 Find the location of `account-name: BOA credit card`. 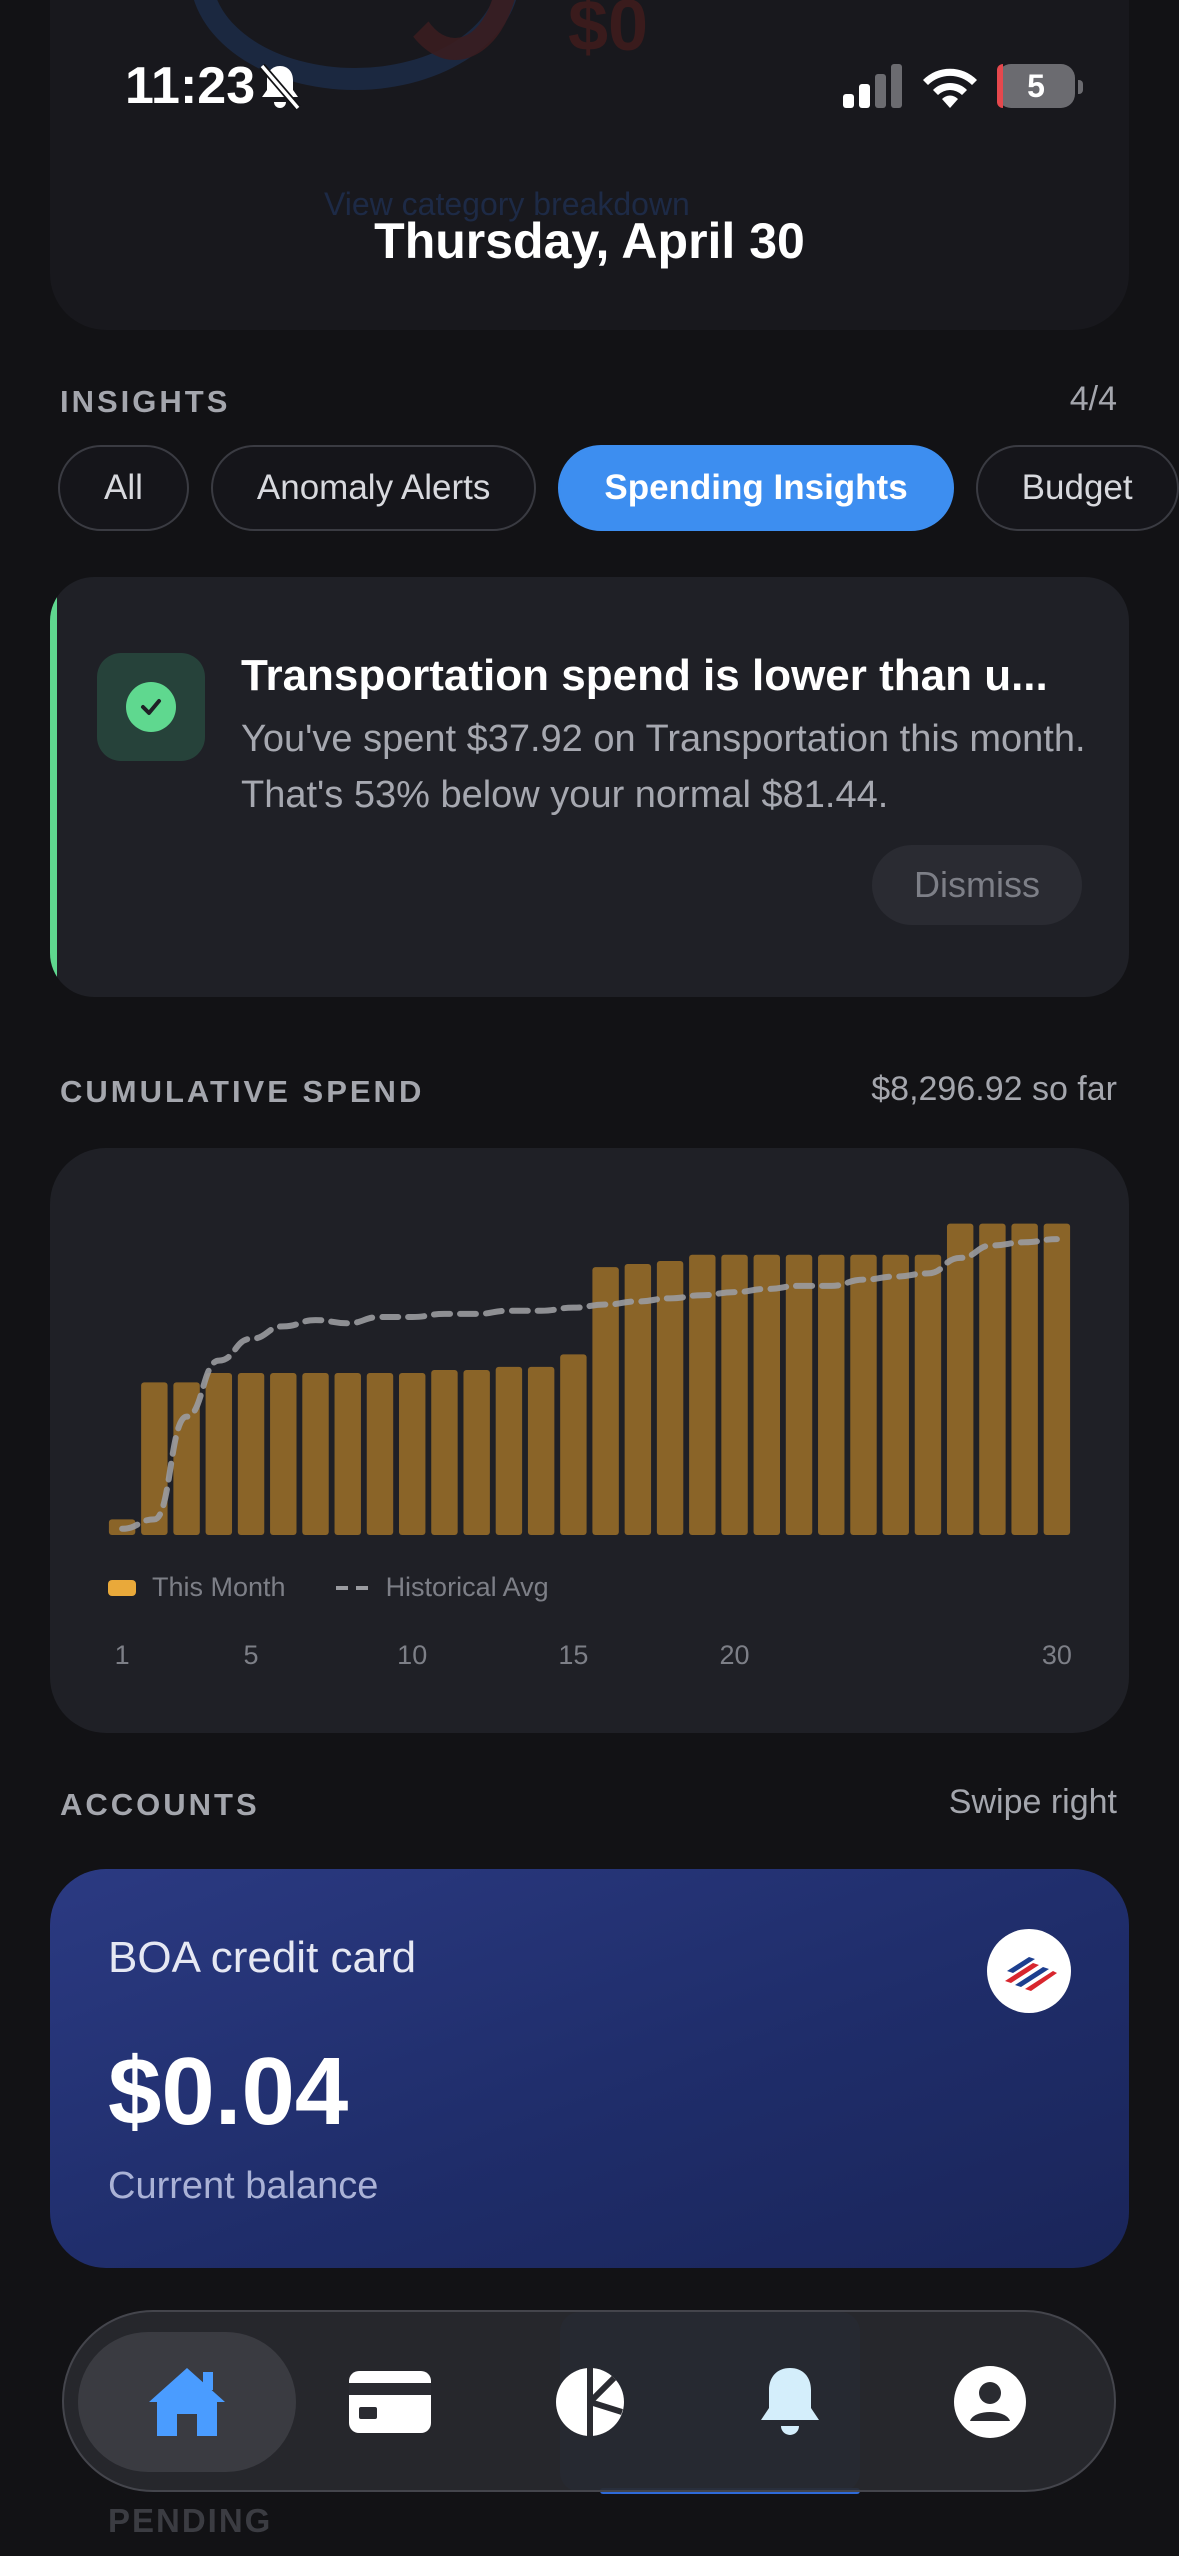

account-name: BOA credit card is located at coordinates (262, 1957).